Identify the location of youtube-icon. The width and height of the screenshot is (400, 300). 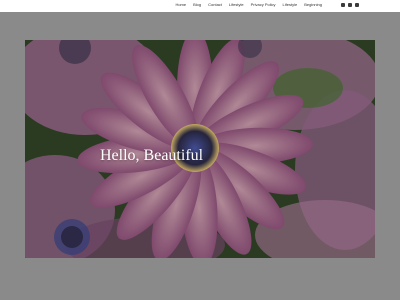
(357, 5).